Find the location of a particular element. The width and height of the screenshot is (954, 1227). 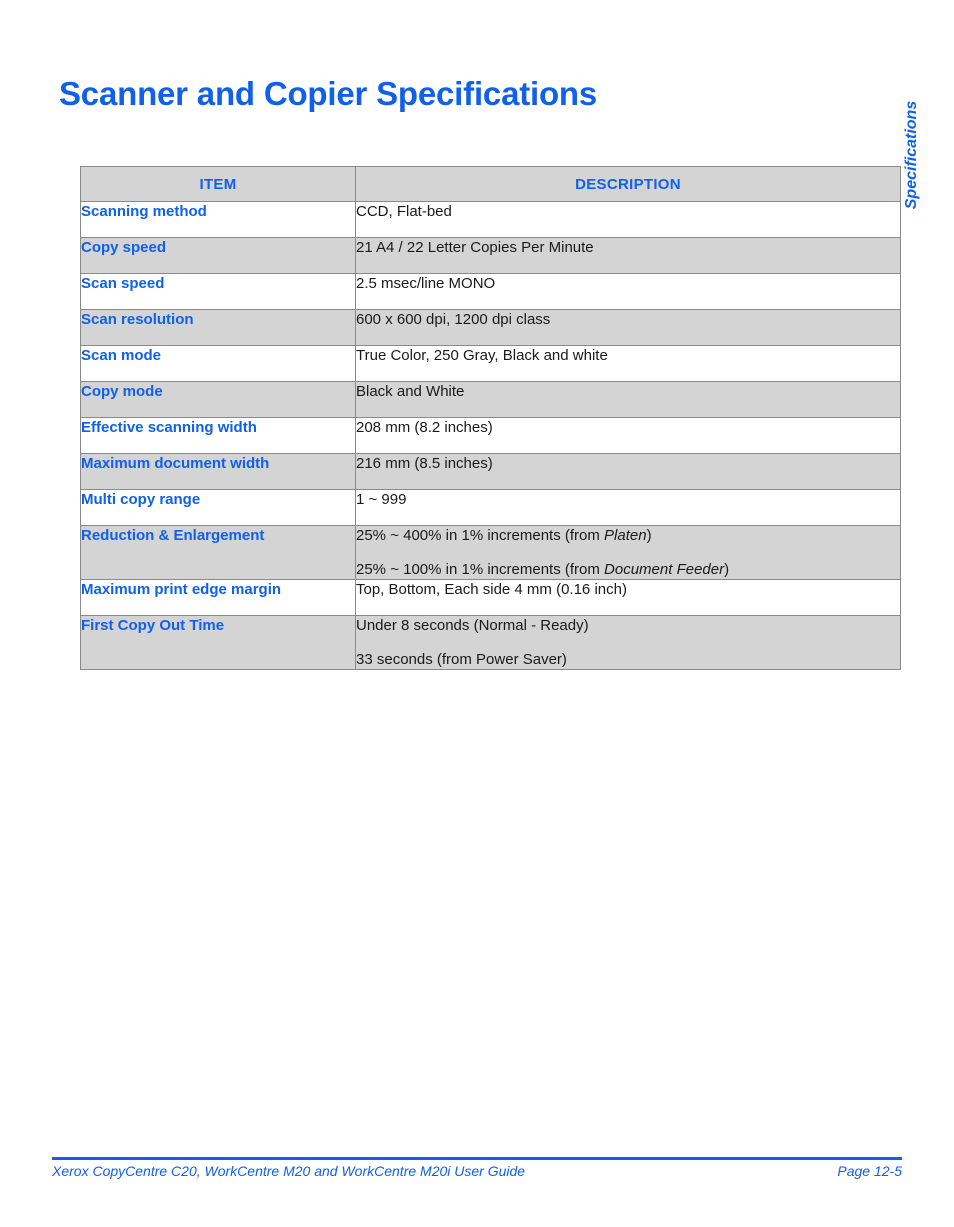

table-cell-item: Effective scanning width is located at coordinates (218, 435).